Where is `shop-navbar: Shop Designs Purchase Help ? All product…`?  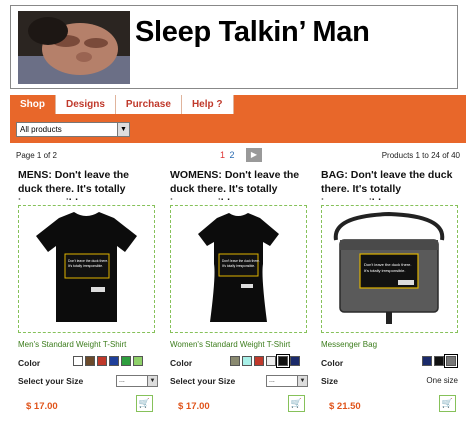 shop-navbar: Shop Designs Purchase Help ? All product… is located at coordinates (238, 119).